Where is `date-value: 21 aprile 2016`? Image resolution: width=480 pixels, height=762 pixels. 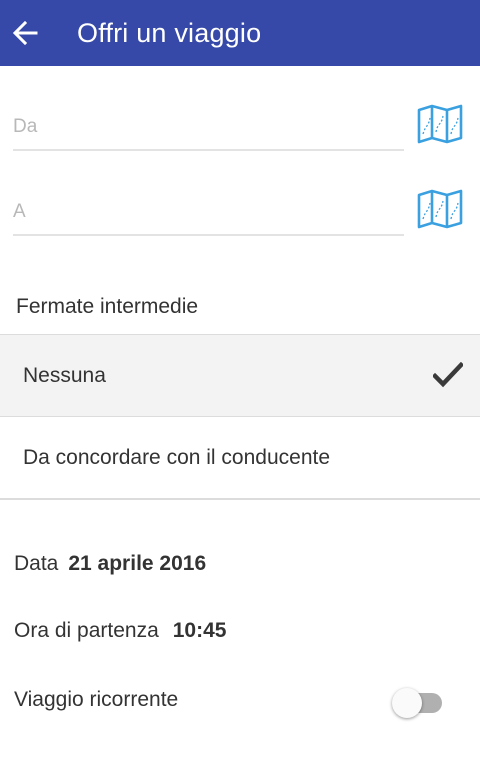
date-value: 21 aprile 2016 is located at coordinates (137, 563).